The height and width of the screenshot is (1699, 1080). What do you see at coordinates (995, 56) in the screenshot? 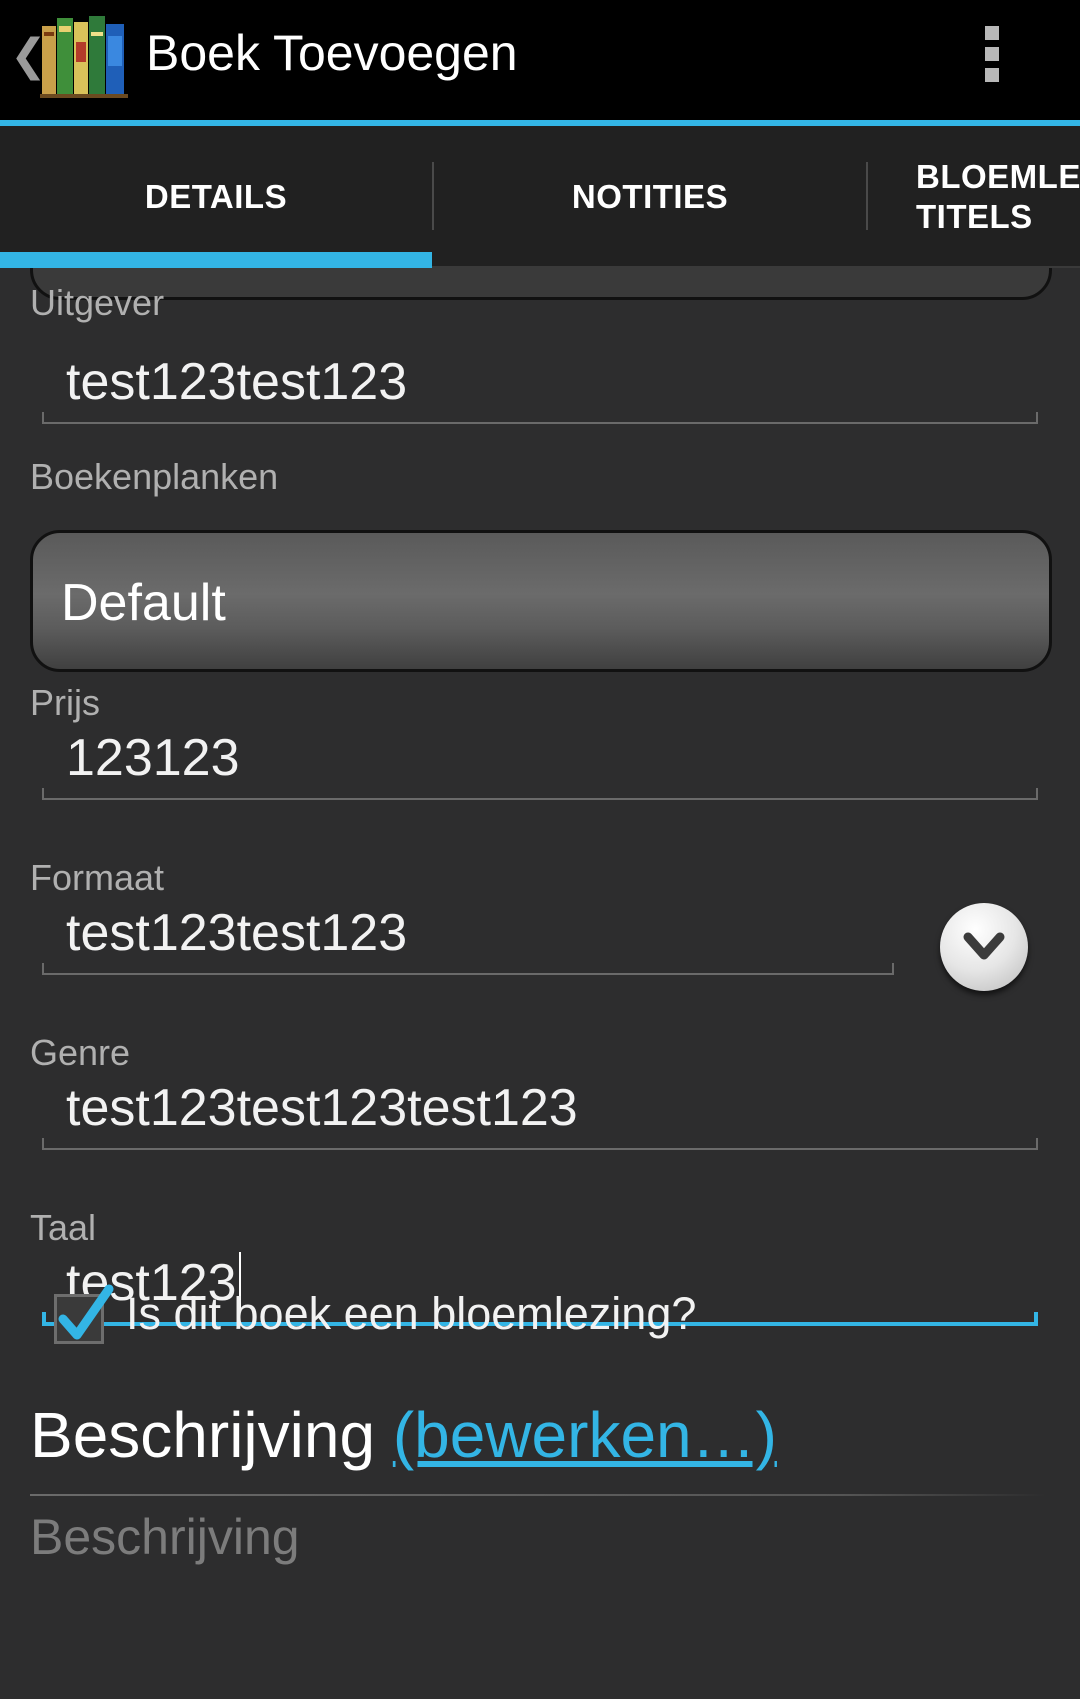
I see `overflow-menu-icon` at bounding box center [995, 56].